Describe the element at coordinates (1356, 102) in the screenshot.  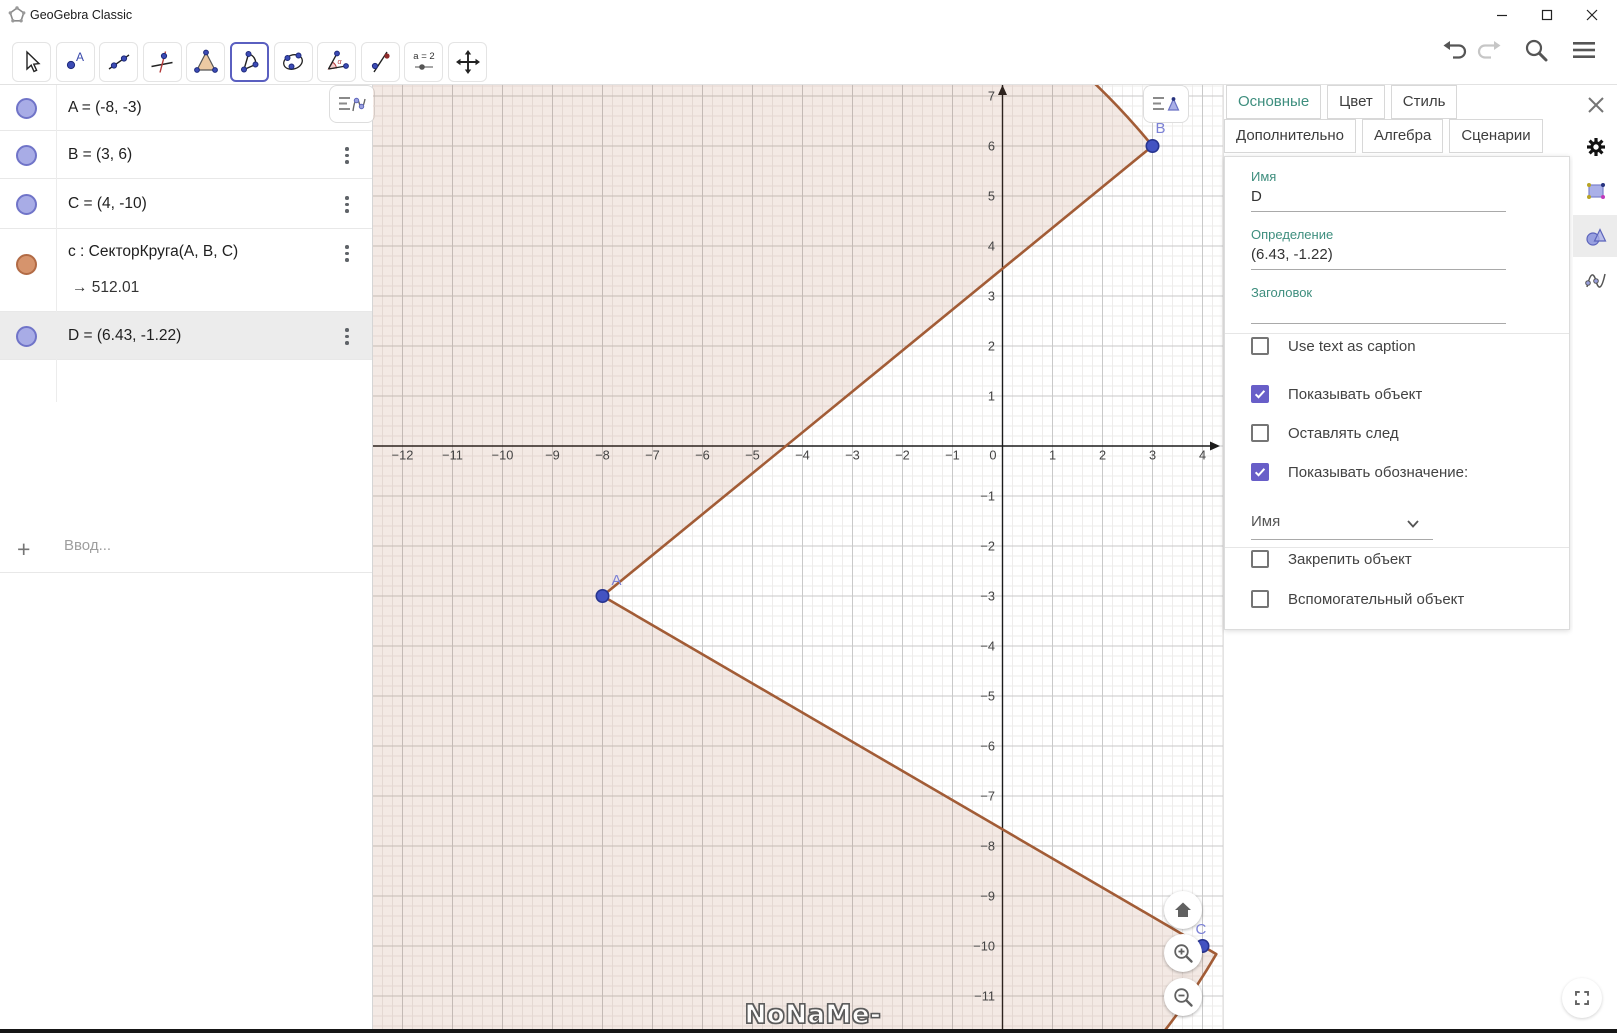
I see `tab-цвет: Цвет` at that location.